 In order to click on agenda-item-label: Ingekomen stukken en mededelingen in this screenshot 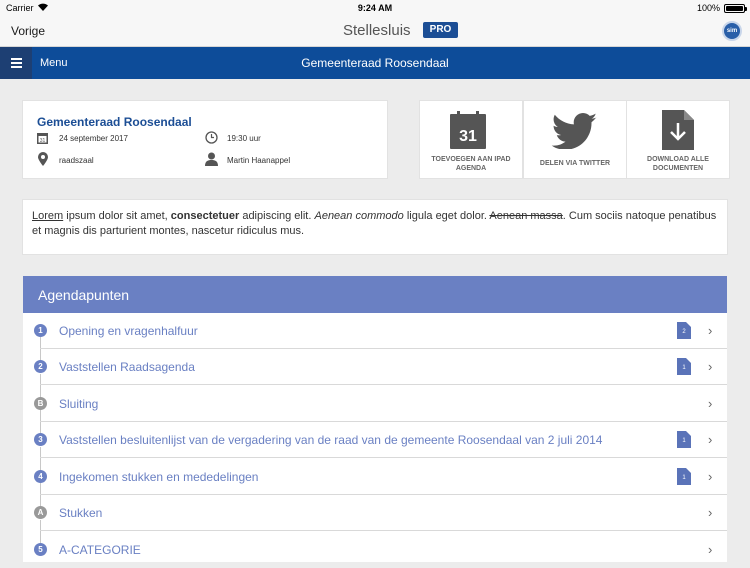, I will do `click(159, 477)`.